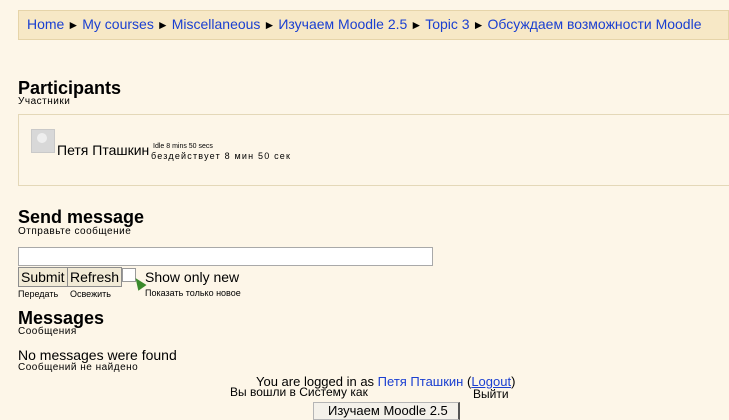 This screenshot has width=729, height=420. Describe the element at coordinates (81, 217) in the screenshot. I see `send-message-title: Send message` at that location.